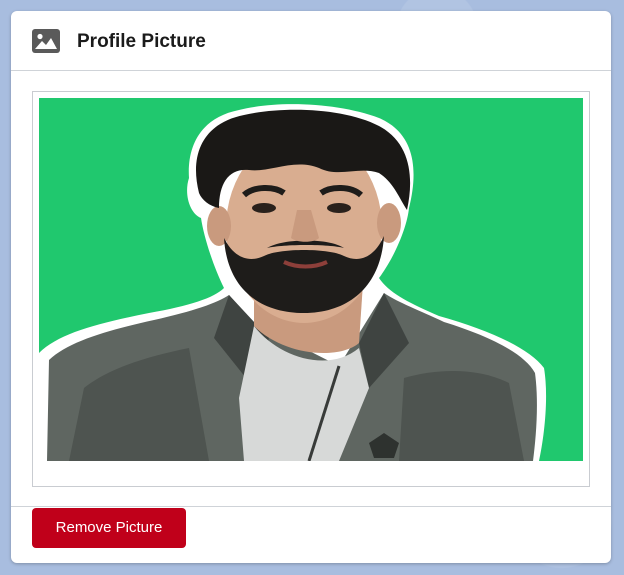  Describe the element at coordinates (141, 41) in the screenshot. I see `card-title: Profile Picture` at that location.